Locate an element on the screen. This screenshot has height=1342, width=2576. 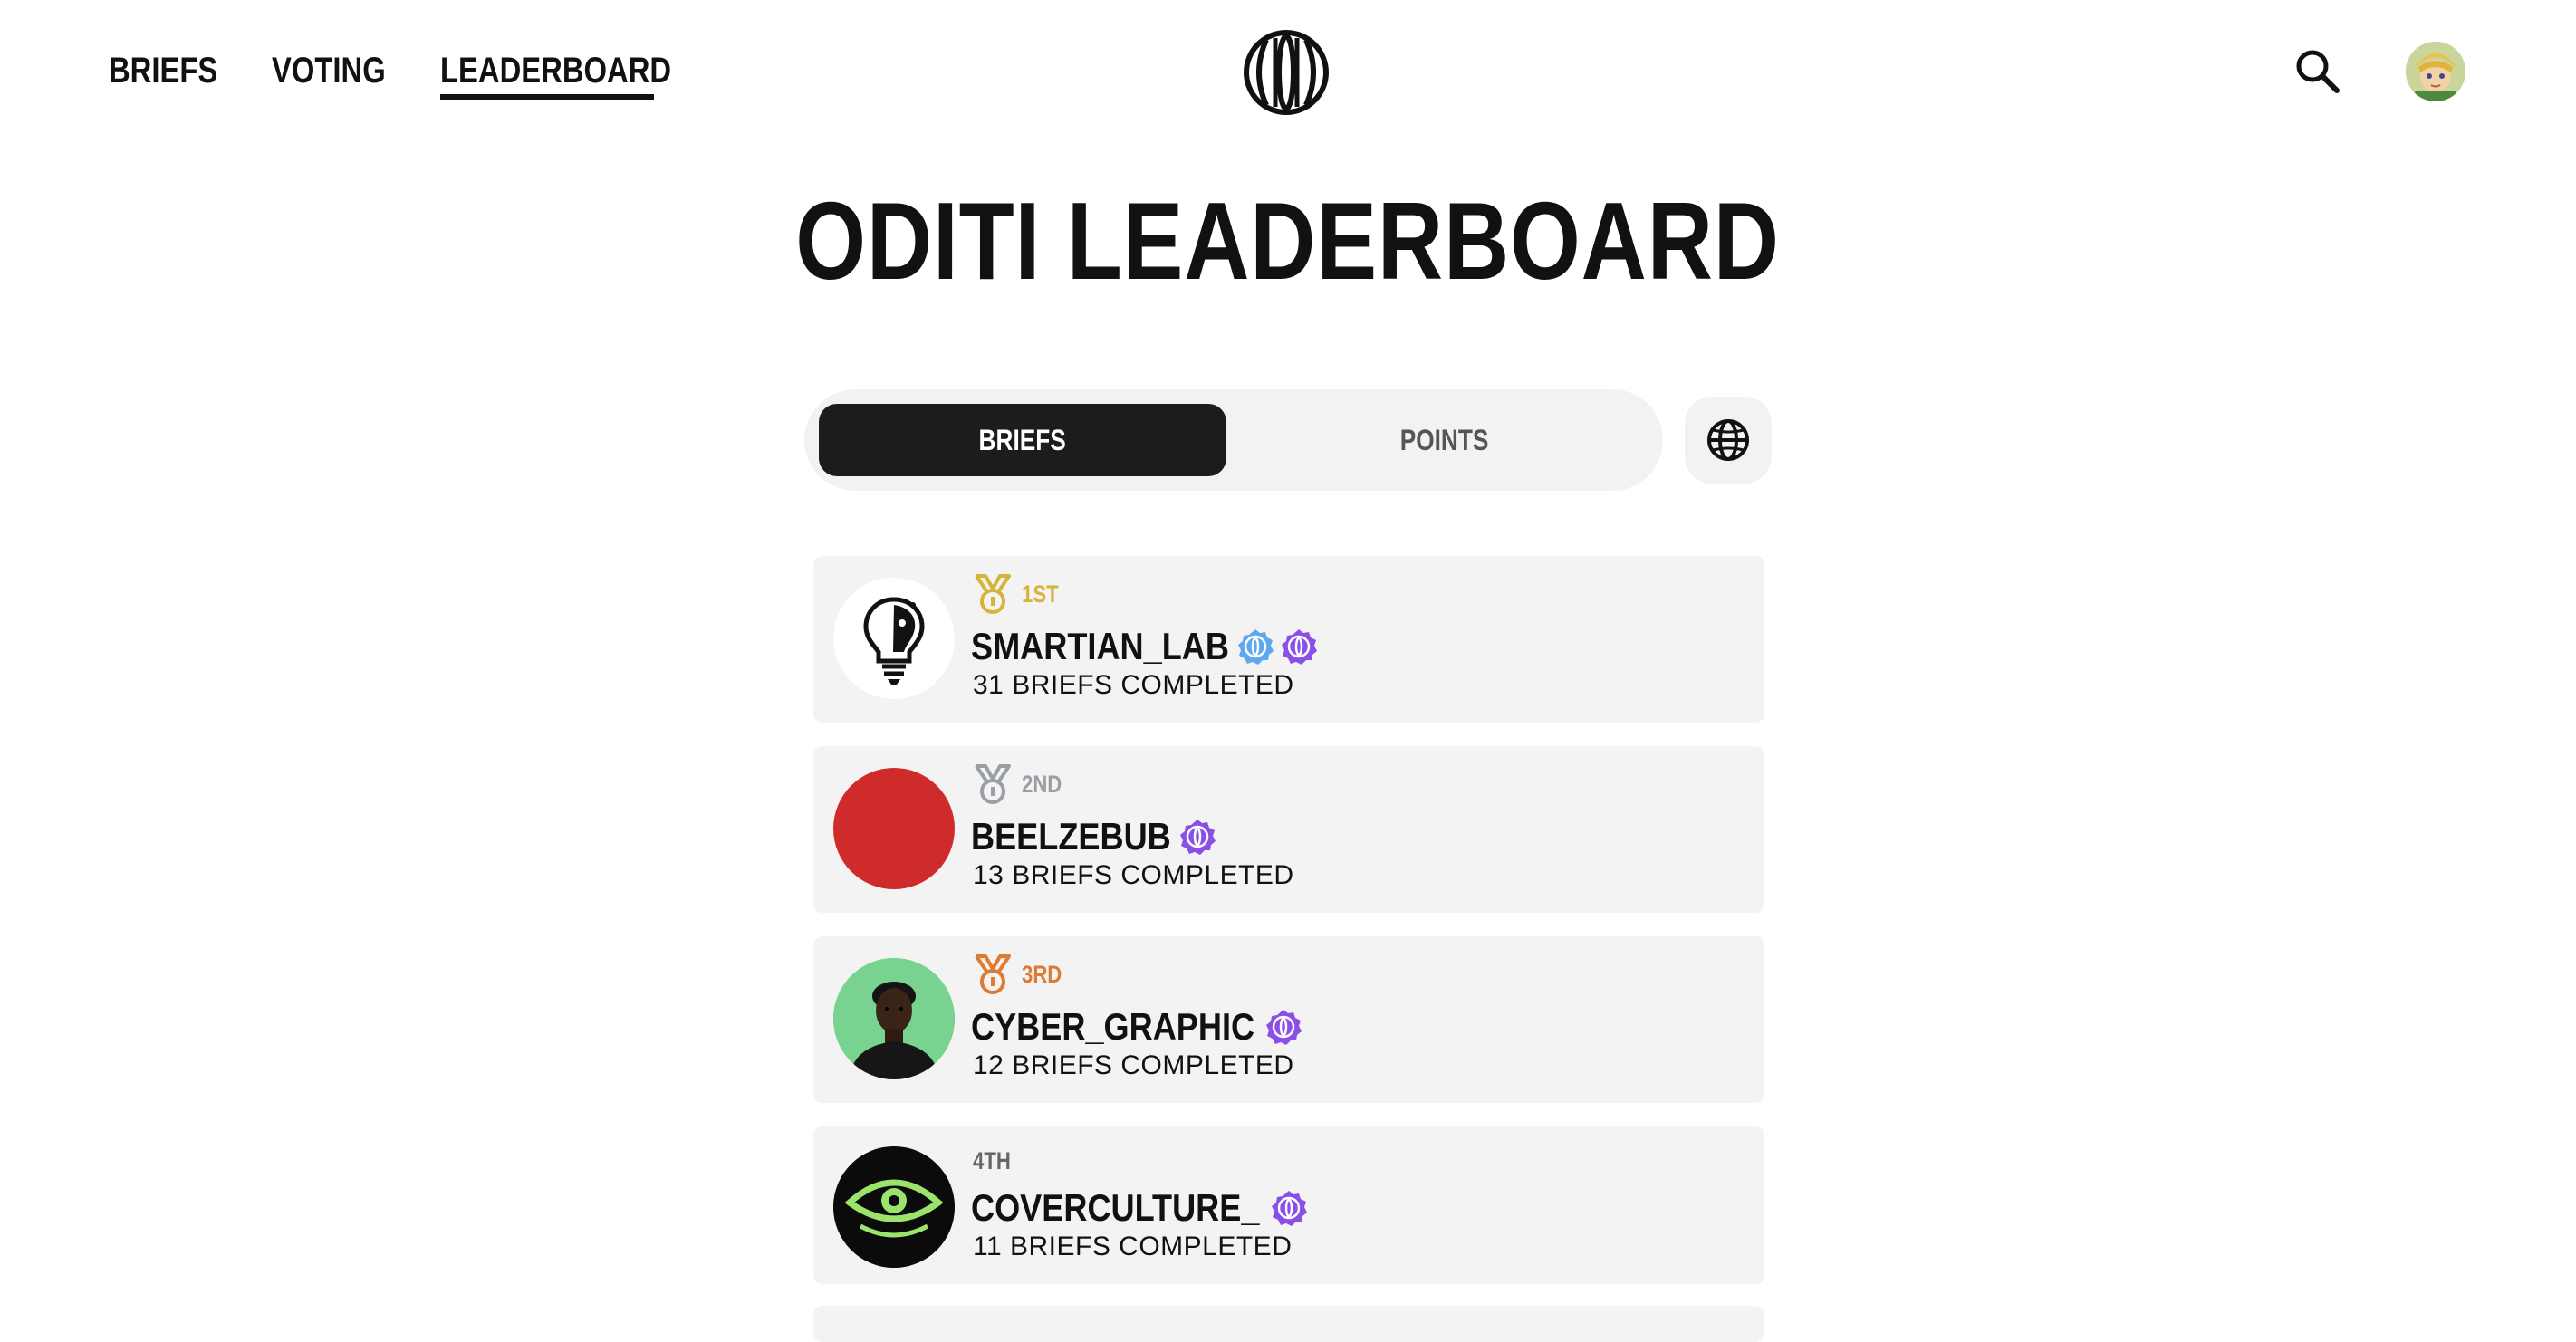
nav-leaderboard: LEADERBOARD is located at coordinates (555, 73).